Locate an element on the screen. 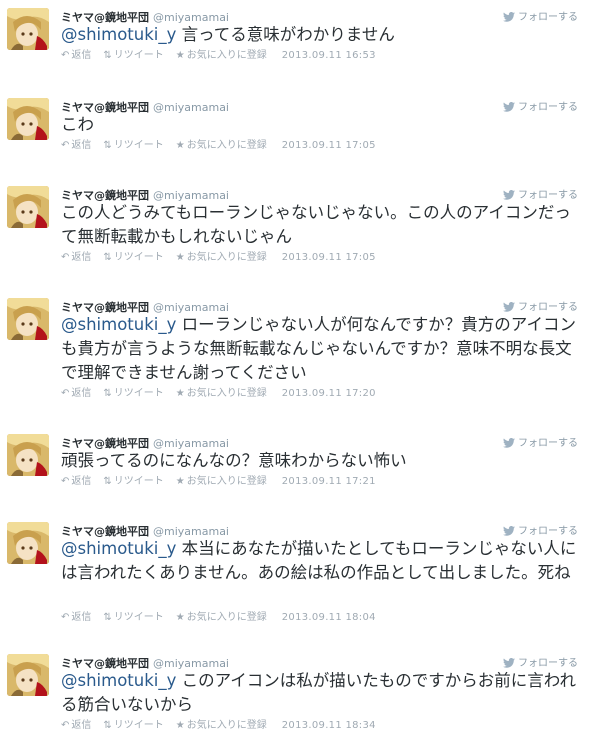  tweet-body: 頑張ってるのになんなの？意味わからない怖い is located at coordinates (234, 460).